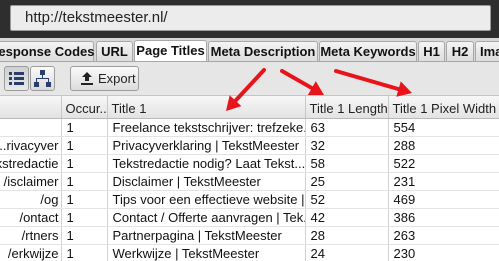 The height and width of the screenshot is (261, 499). Describe the element at coordinates (443, 181) in the screenshot. I see `pixel-width-cell: 231` at that location.